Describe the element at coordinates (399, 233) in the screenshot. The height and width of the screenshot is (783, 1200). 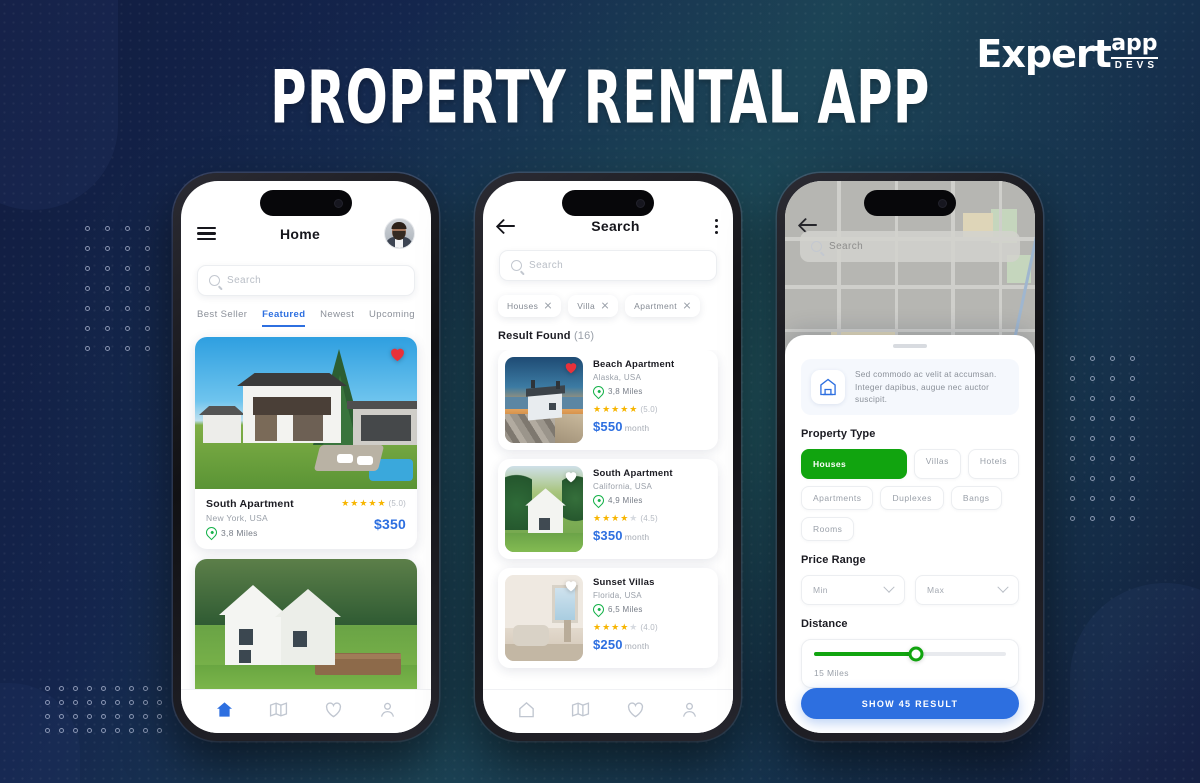
I see `avatar` at that location.